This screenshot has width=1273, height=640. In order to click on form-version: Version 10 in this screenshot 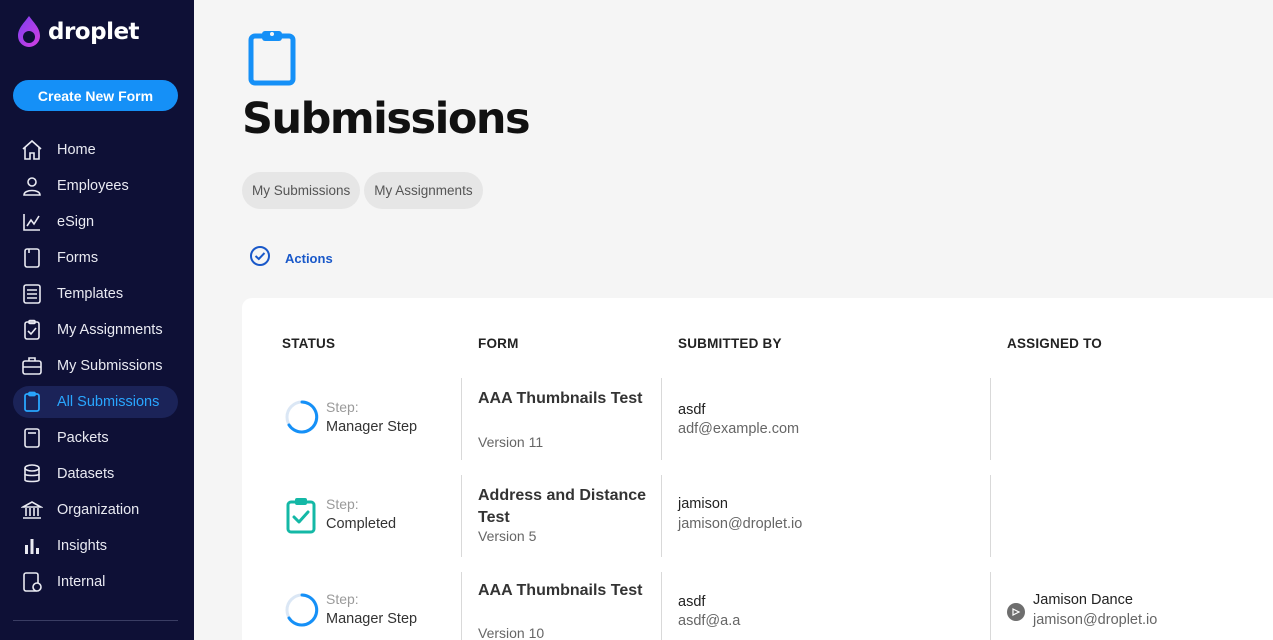, I will do `click(511, 632)`.